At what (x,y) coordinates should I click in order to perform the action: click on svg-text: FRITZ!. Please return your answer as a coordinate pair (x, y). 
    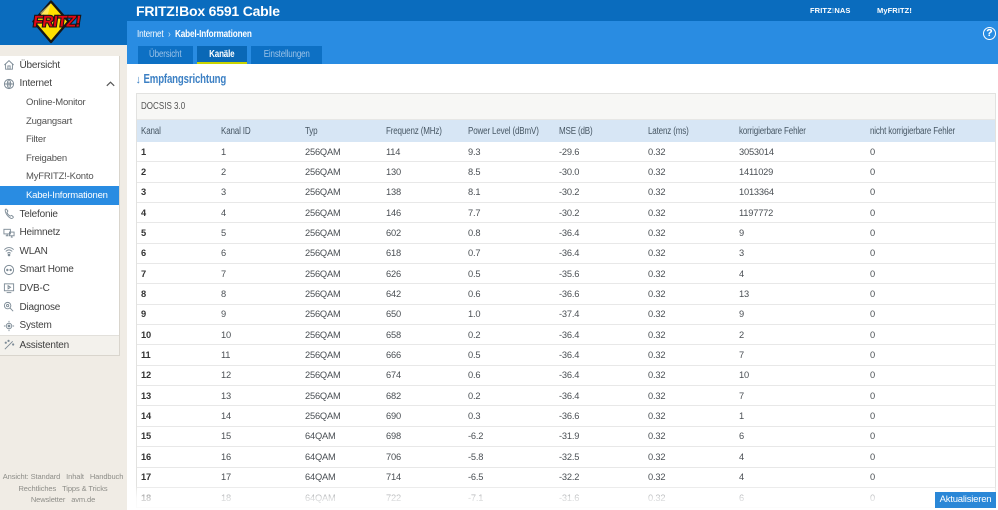
    Looking at the image, I should click on (57, 22).